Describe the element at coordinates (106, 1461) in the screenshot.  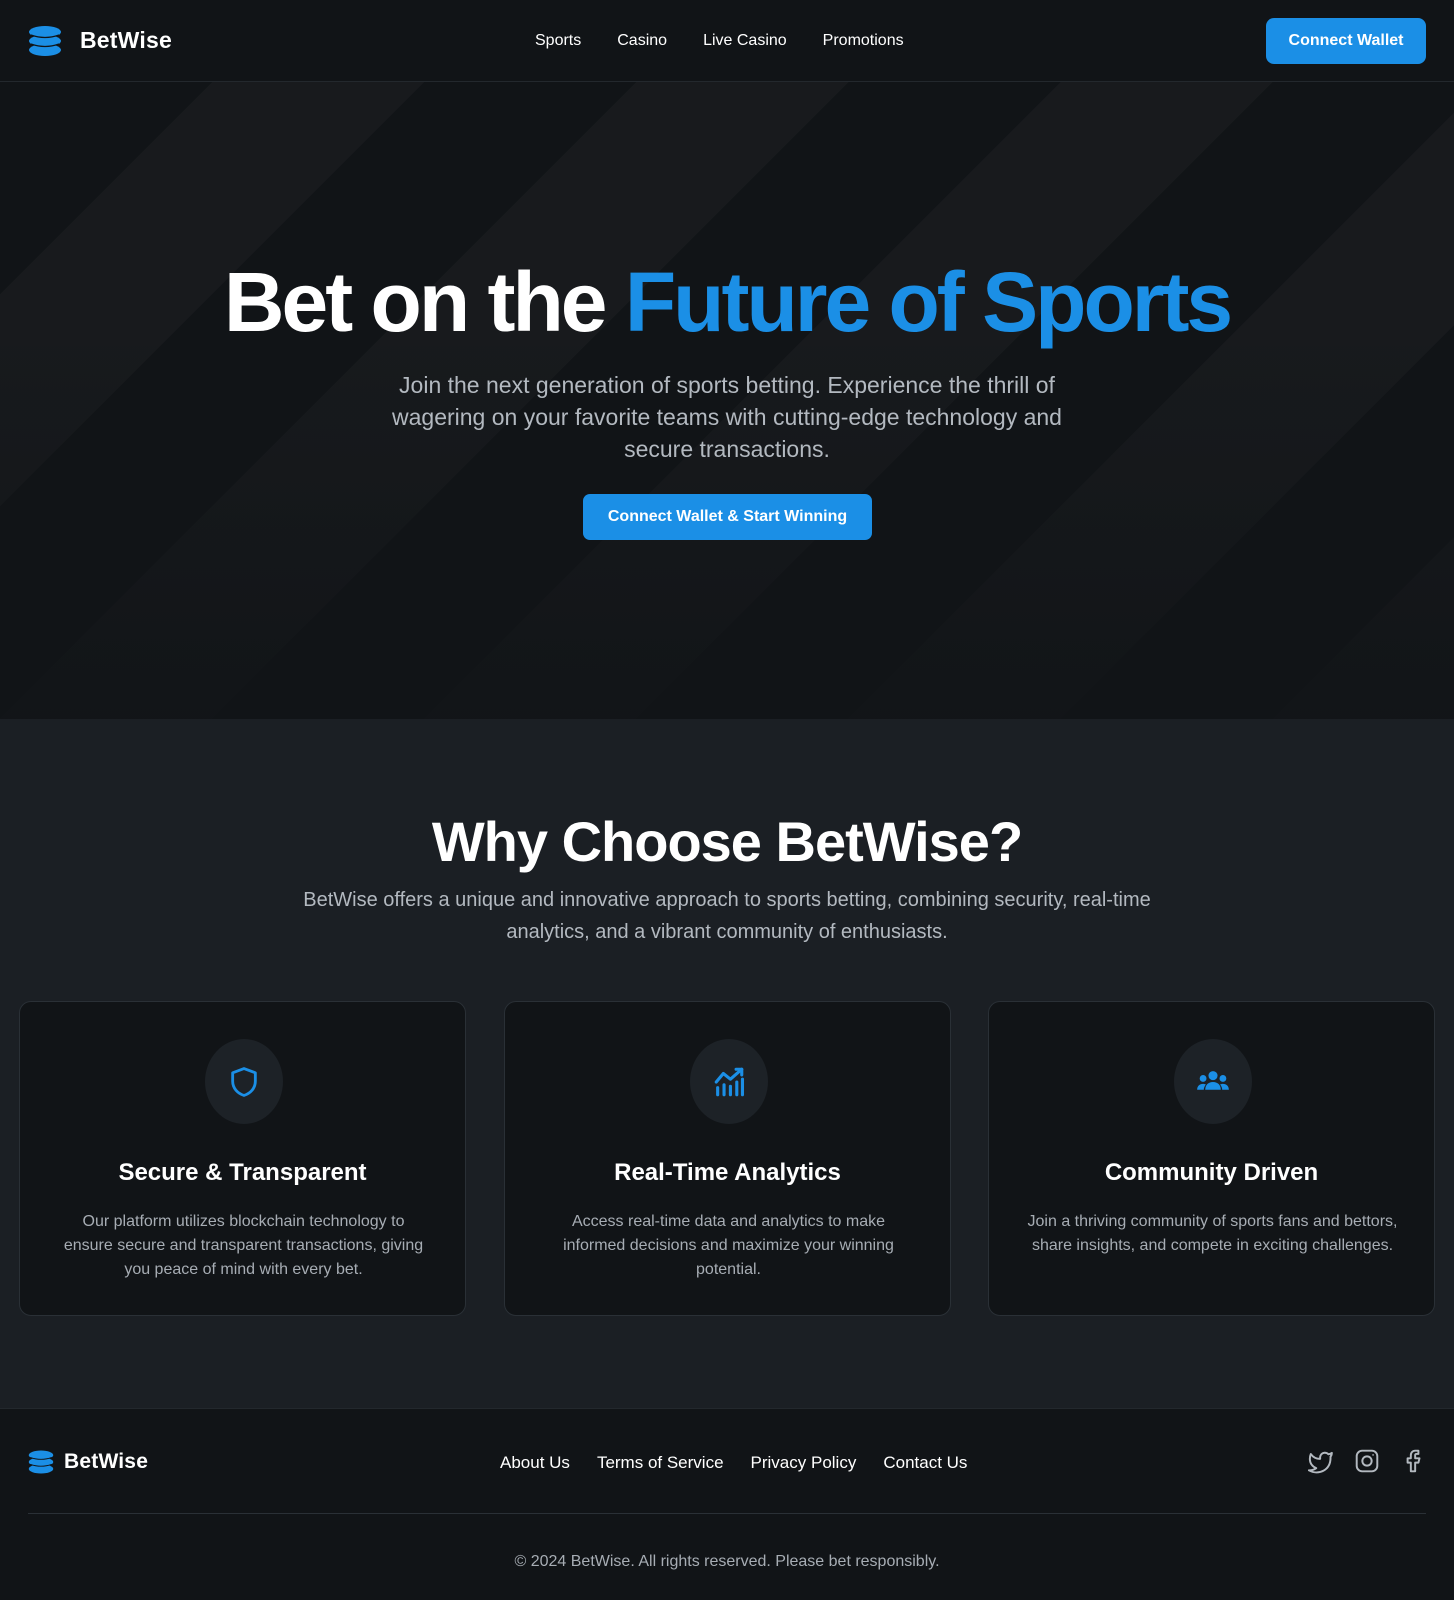
I see `footer-brand-name: BetWise` at that location.